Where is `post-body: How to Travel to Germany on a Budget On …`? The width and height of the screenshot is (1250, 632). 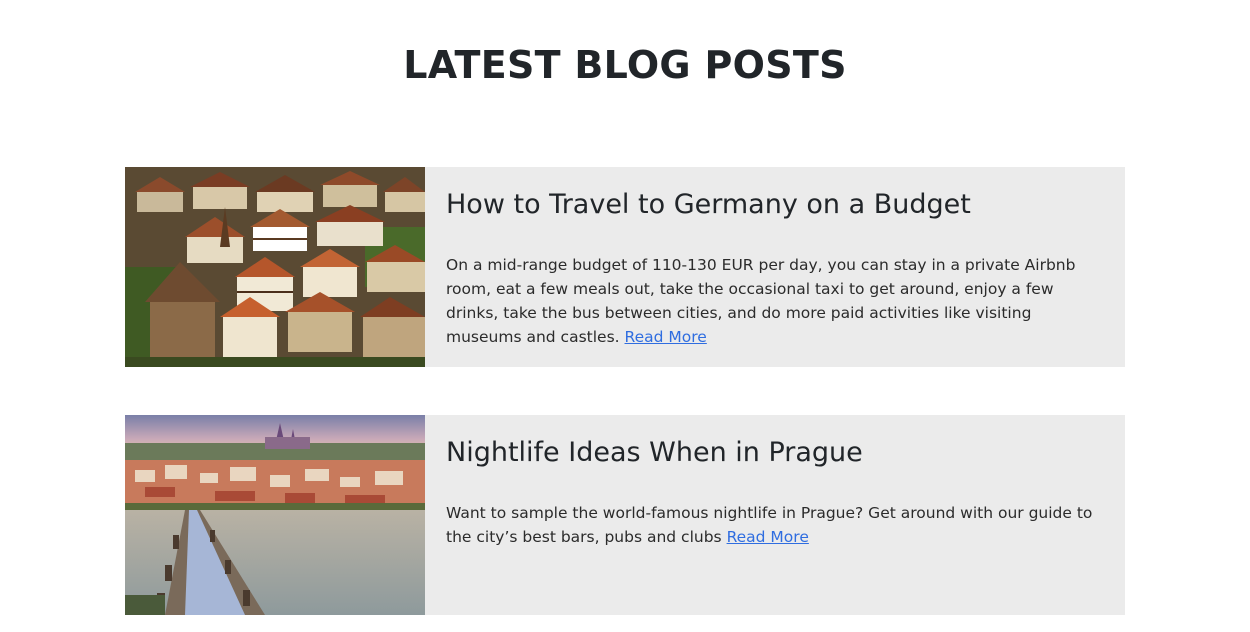 post-body: How to Travel to Germany on a Budget On … is located at coordinates (777, 267).